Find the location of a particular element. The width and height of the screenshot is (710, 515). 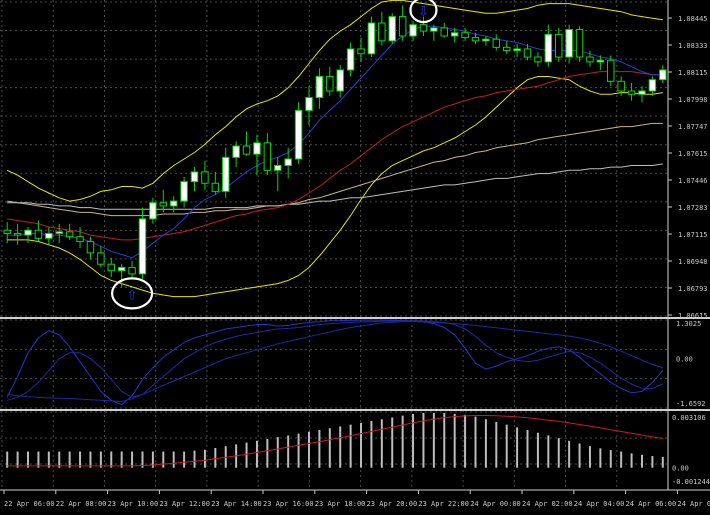

signal-arrow: ⇩ is located at coordinates (423, 10).